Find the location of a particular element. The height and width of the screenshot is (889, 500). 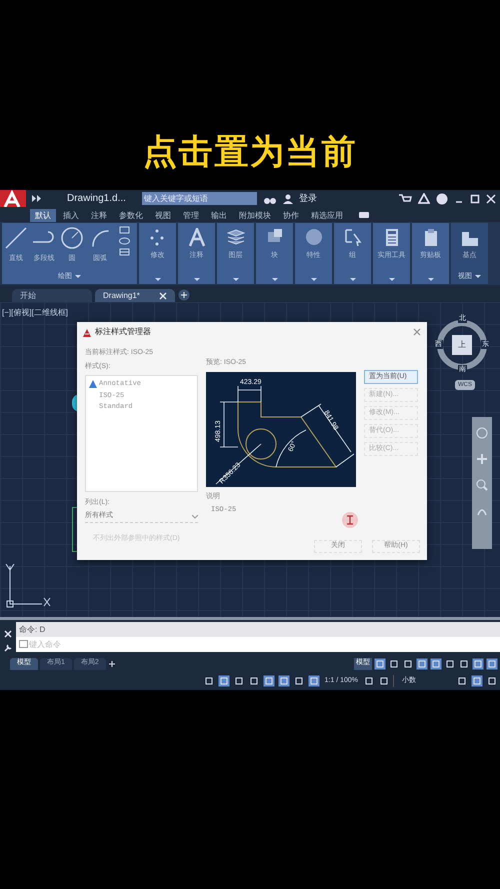

ribbon-tab: 注释 is located at coordinates (99, 215).